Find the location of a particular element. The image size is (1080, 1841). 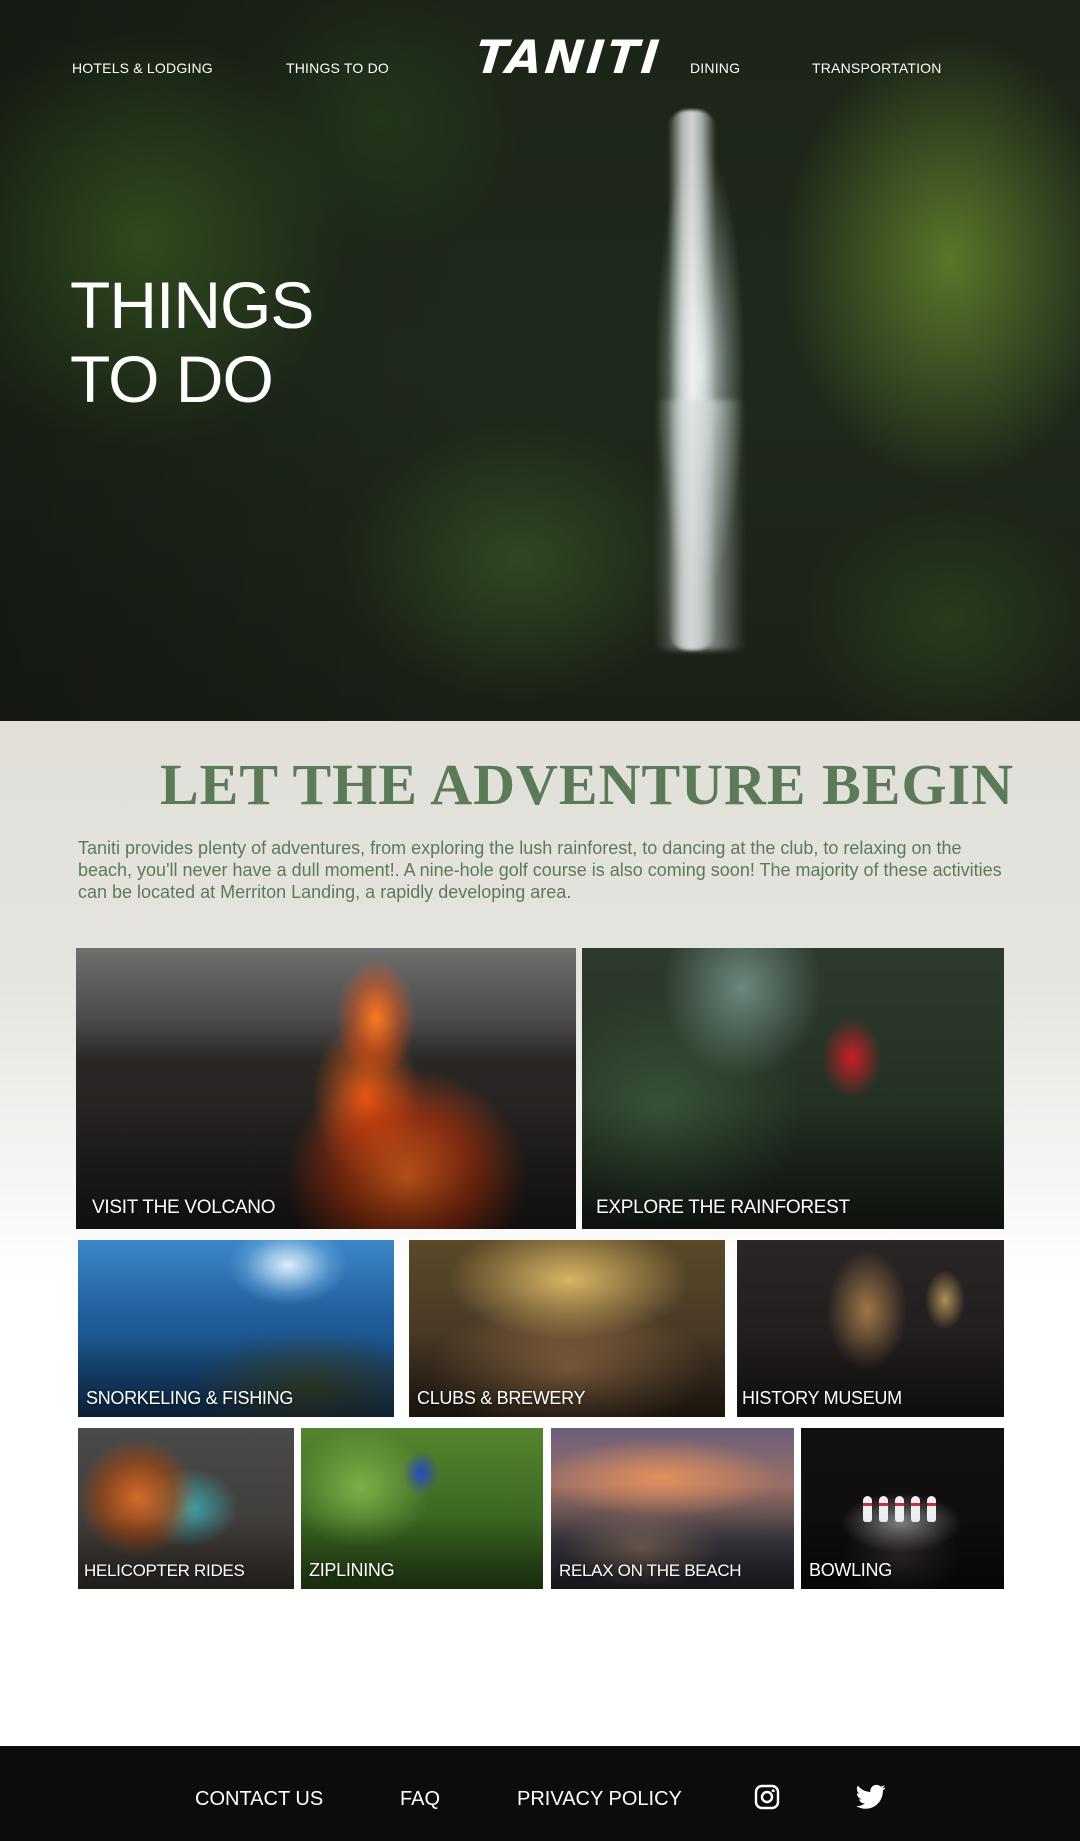

nav-transportation: TRANSPORTATION is located at coordinates (877, 68).